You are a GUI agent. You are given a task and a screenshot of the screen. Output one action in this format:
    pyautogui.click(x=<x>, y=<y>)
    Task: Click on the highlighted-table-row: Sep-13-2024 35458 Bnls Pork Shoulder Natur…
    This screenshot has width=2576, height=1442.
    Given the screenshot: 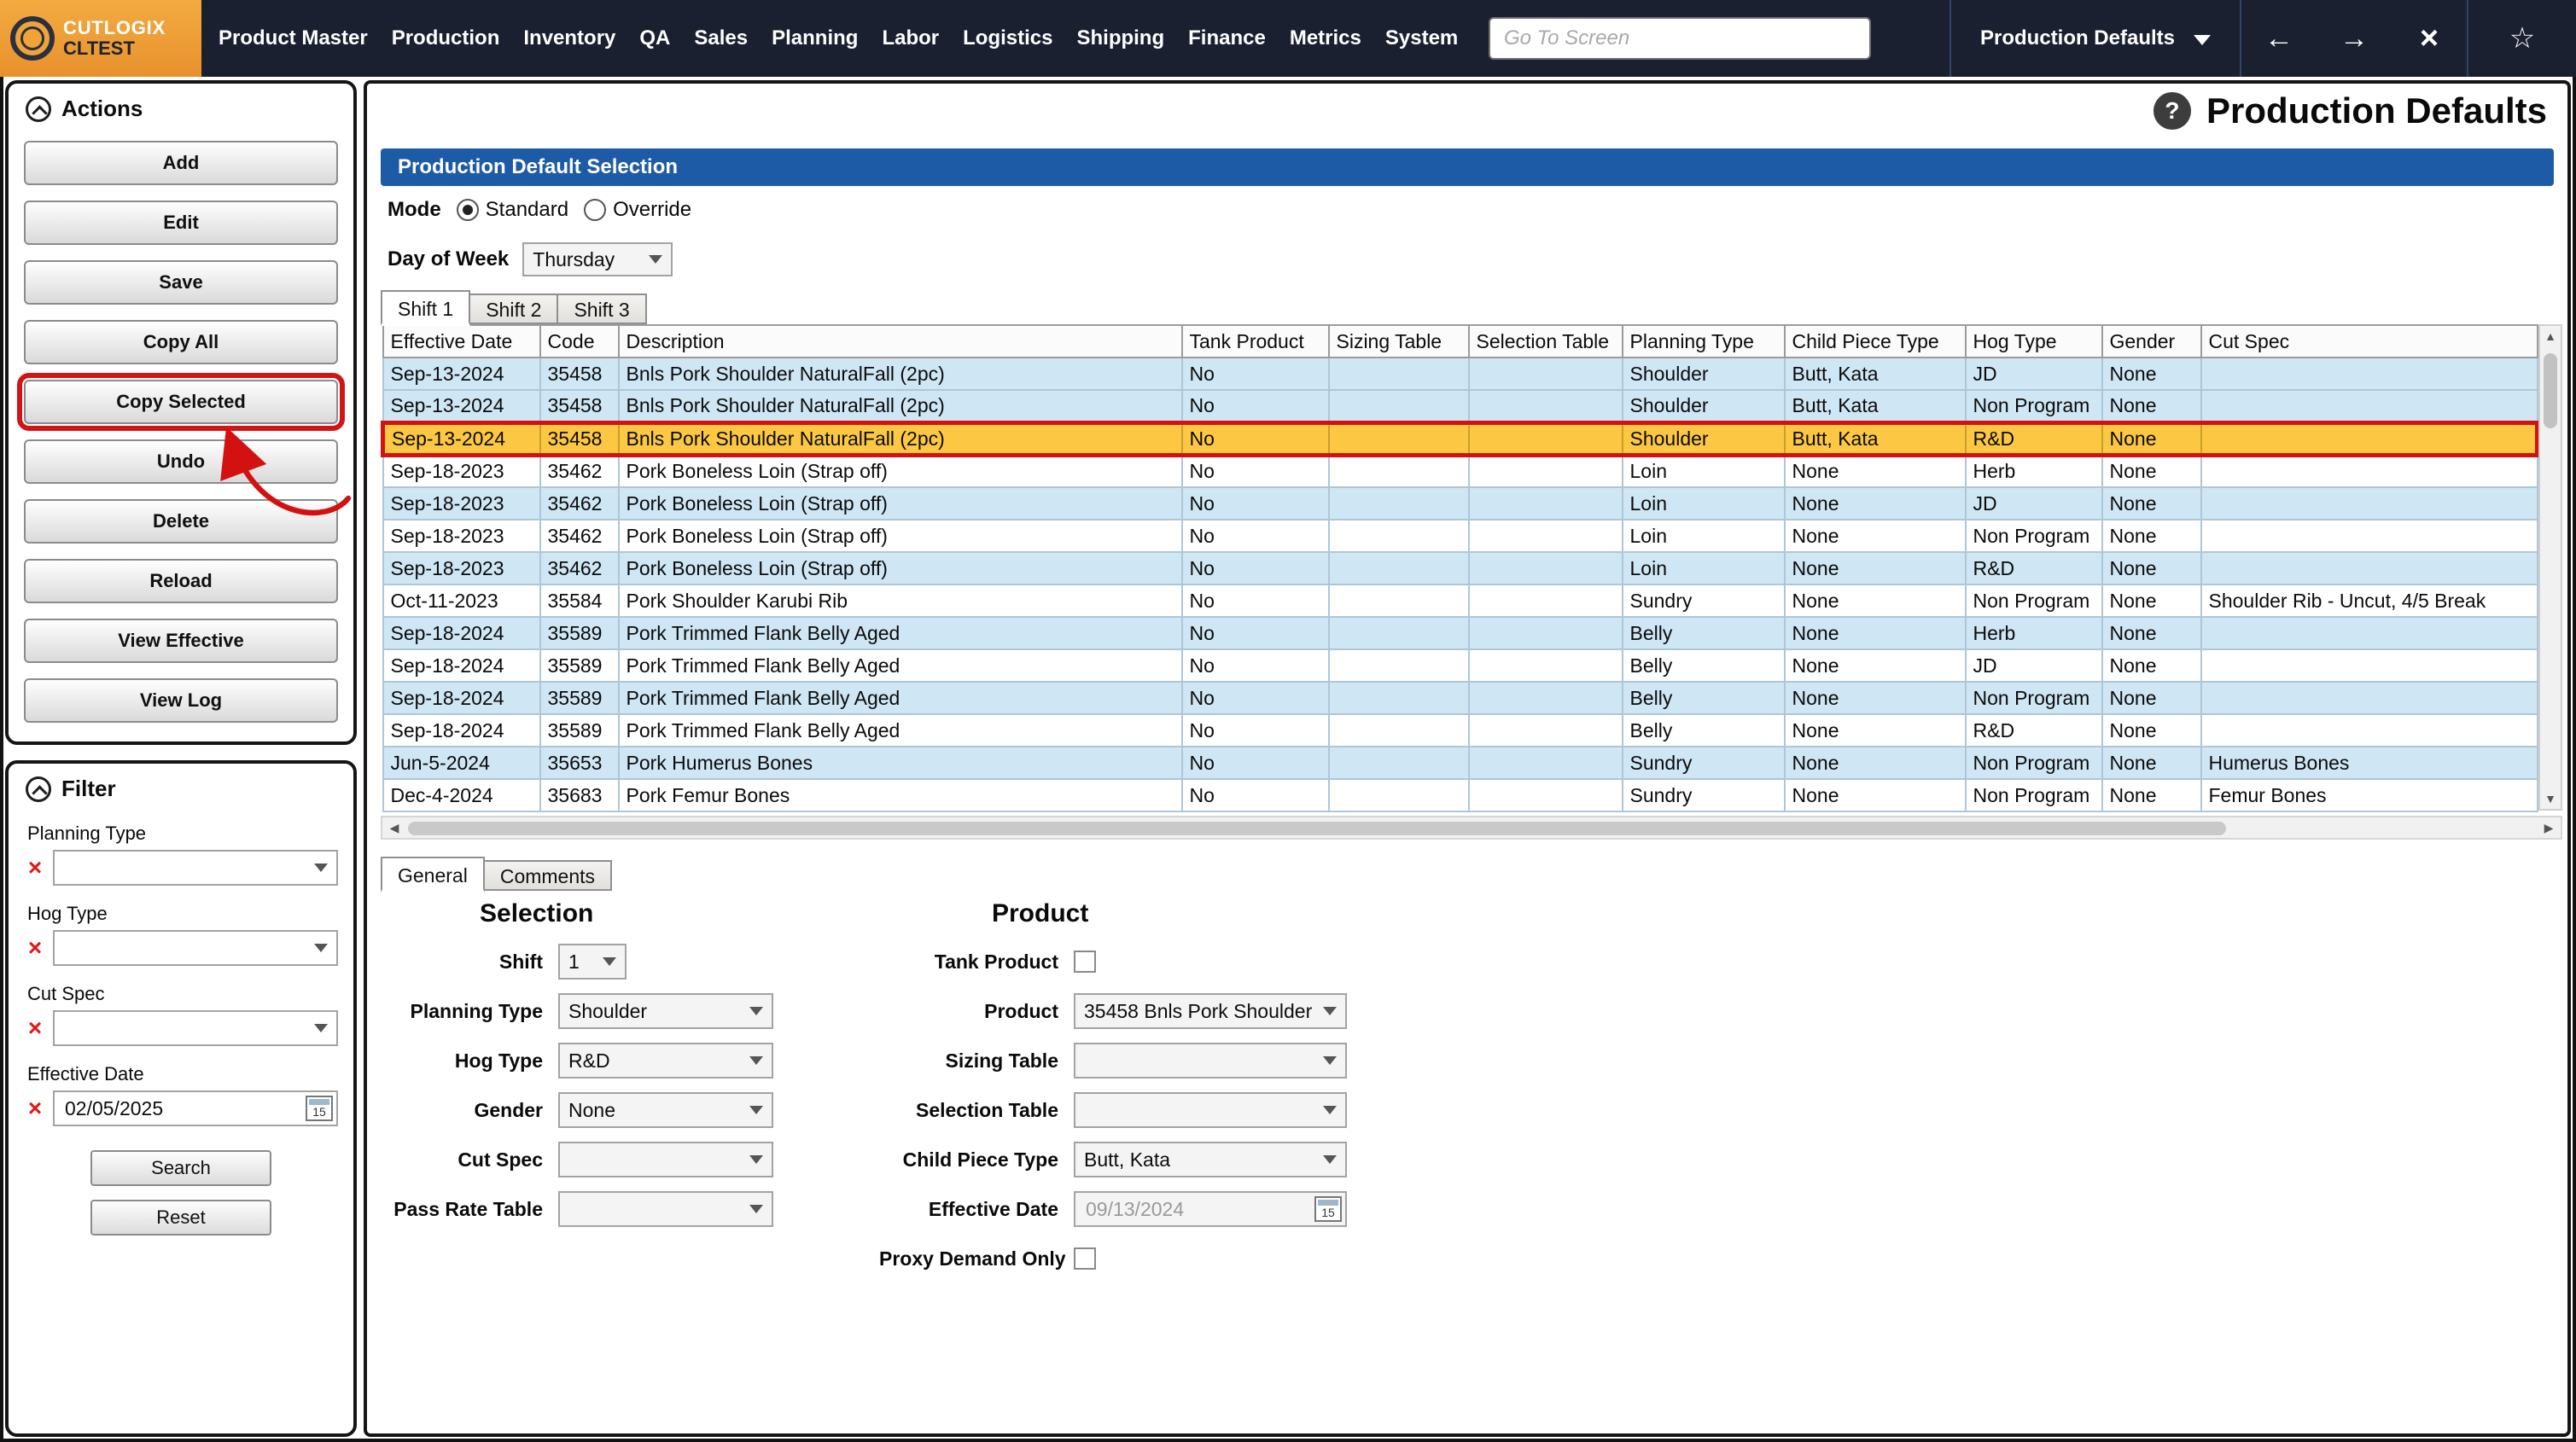 What is the action you would take?
    pyautogui.click(x=1460, y=438)
    